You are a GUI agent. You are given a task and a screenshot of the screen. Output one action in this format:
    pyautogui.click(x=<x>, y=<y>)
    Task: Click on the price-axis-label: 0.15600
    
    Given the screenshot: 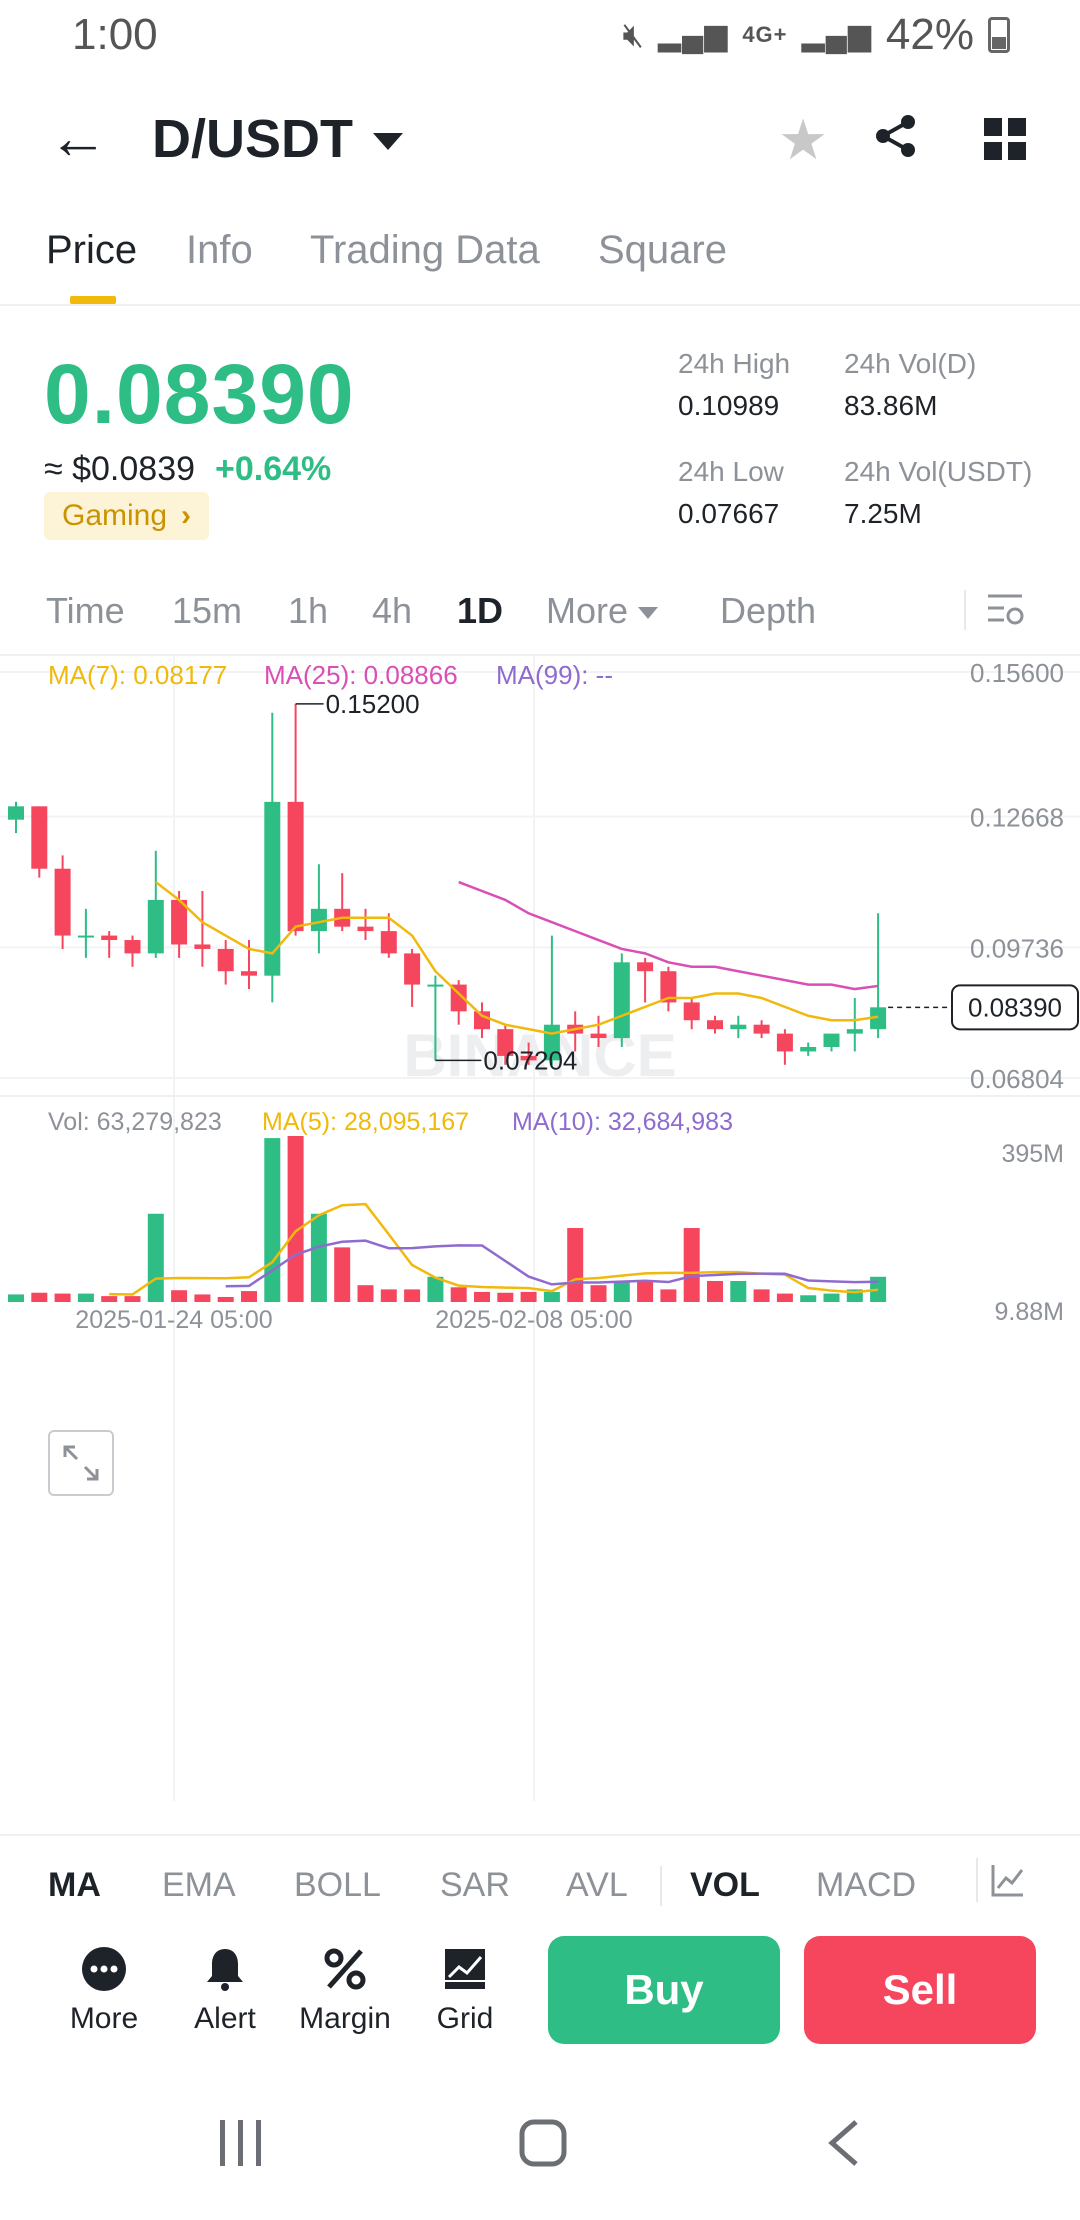 What is the action you would take?
    pyautogui.click(x=1017, y=673)
    